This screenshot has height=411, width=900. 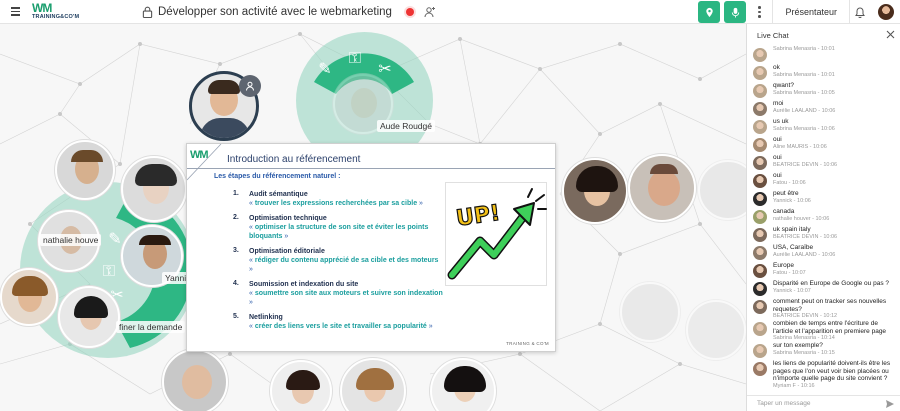 I want to click on chat-message-meta: Sabrina Menasria - 10:14, so click(x=804, y=338).